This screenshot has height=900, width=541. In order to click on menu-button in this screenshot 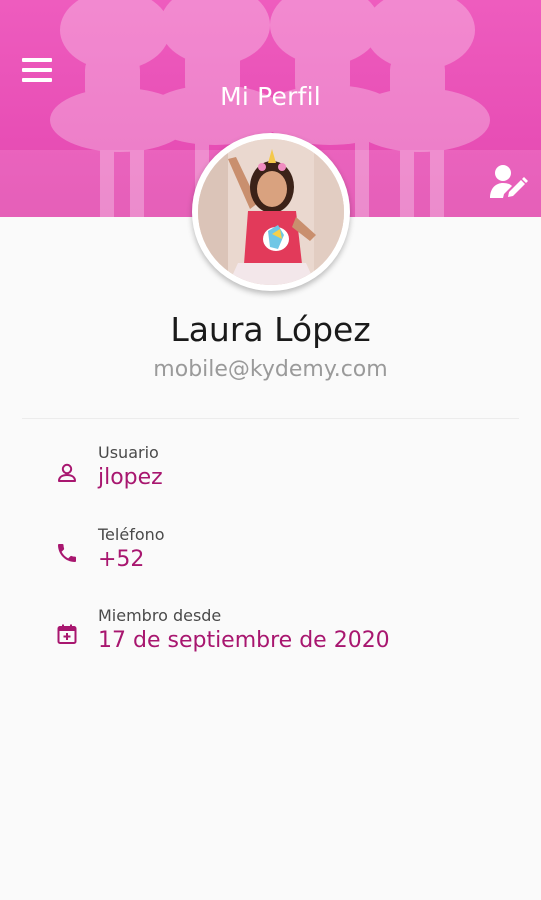, I will do `click(37, 70)`.